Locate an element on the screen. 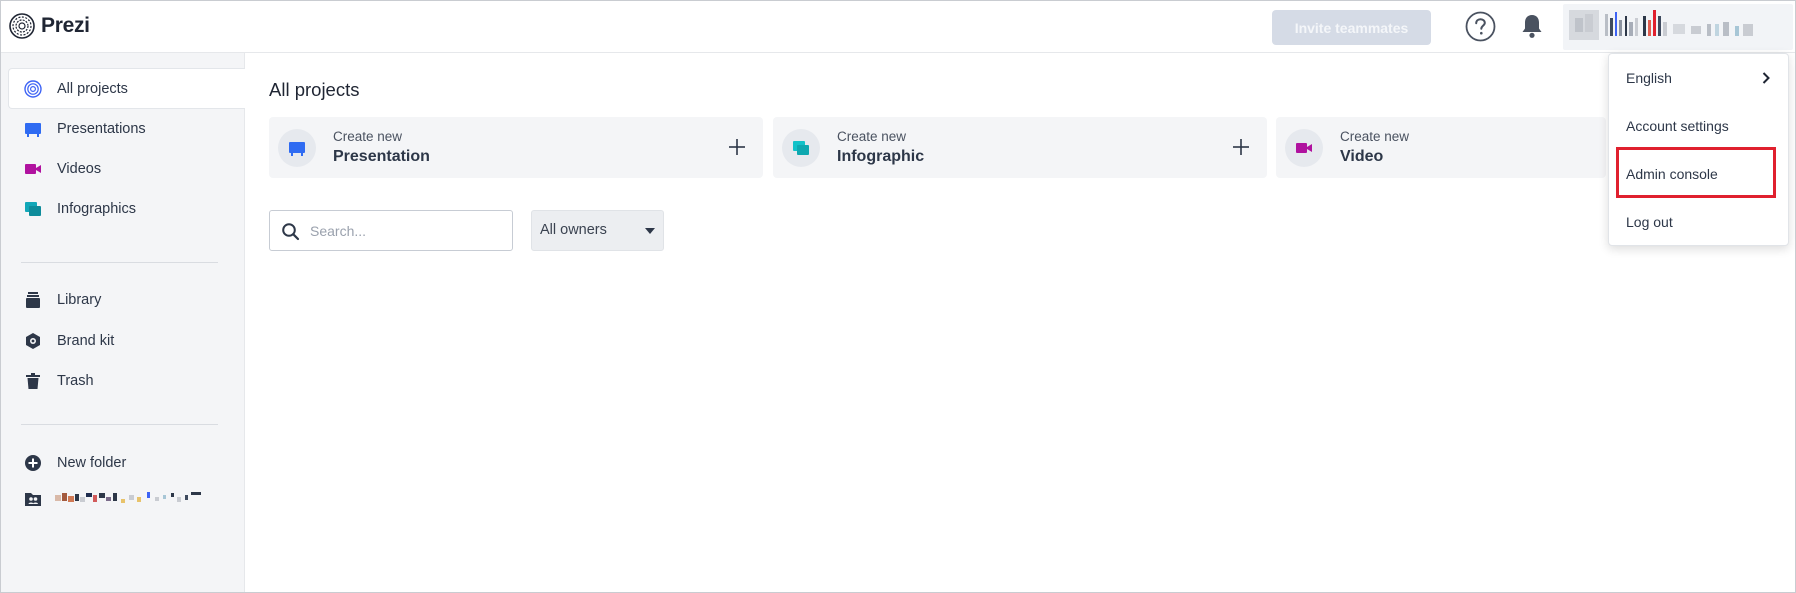  sidebar-item-presentations: Presentations is located at coordinates (126, 128).